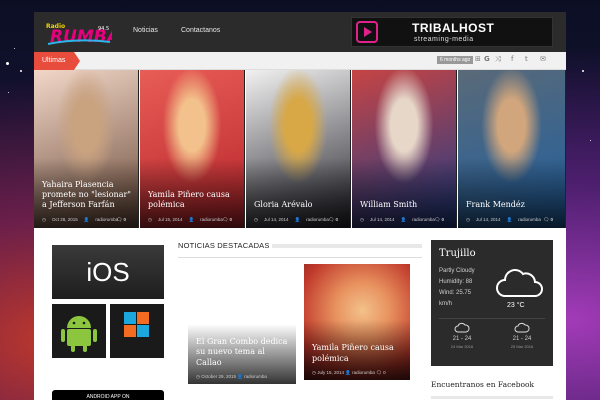 This screenshot has height=400, width=600. I want to click on nav-contactanos: Contactanos, so click(200, 30).